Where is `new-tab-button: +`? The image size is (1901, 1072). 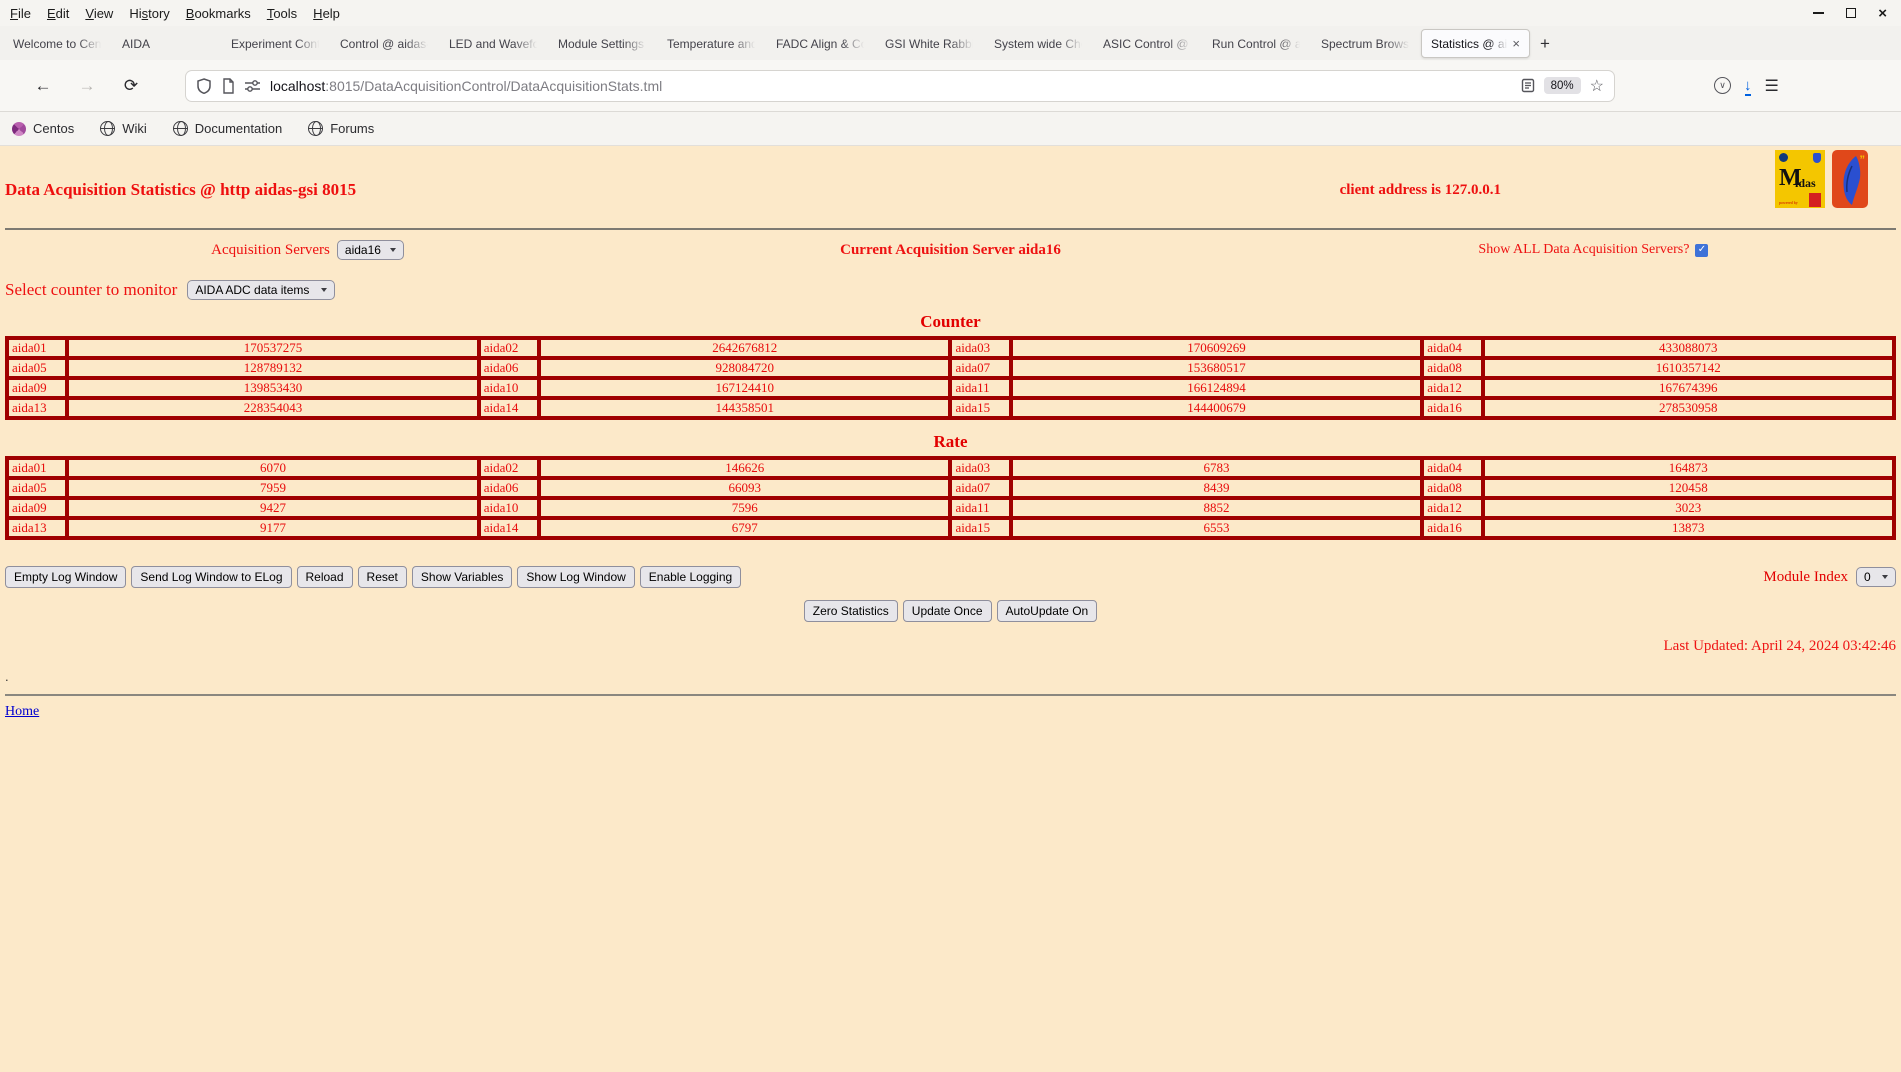 new-tab-button: + is located at coordinates (1545, 43).